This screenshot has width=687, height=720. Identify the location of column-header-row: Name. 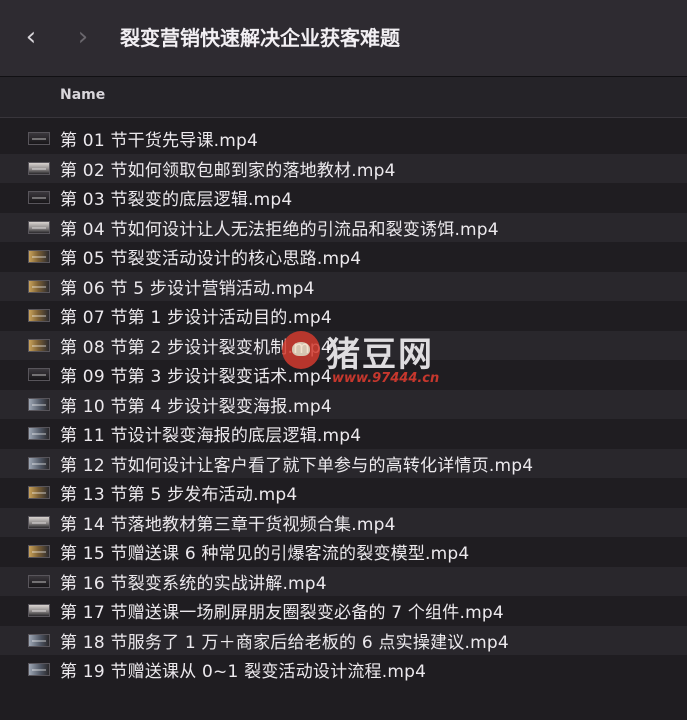
(343, 97).